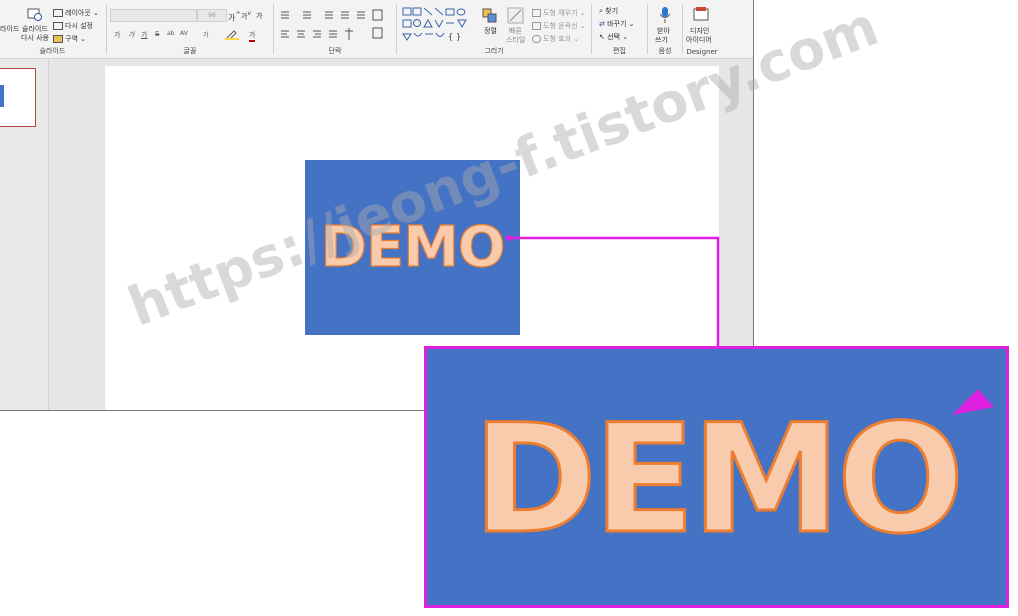 The height and width of the screenshot is (616, 1018). Describe the element at coordinates (973, 402) in the screenshot. I see `pointer-arrow-icon` at that location.